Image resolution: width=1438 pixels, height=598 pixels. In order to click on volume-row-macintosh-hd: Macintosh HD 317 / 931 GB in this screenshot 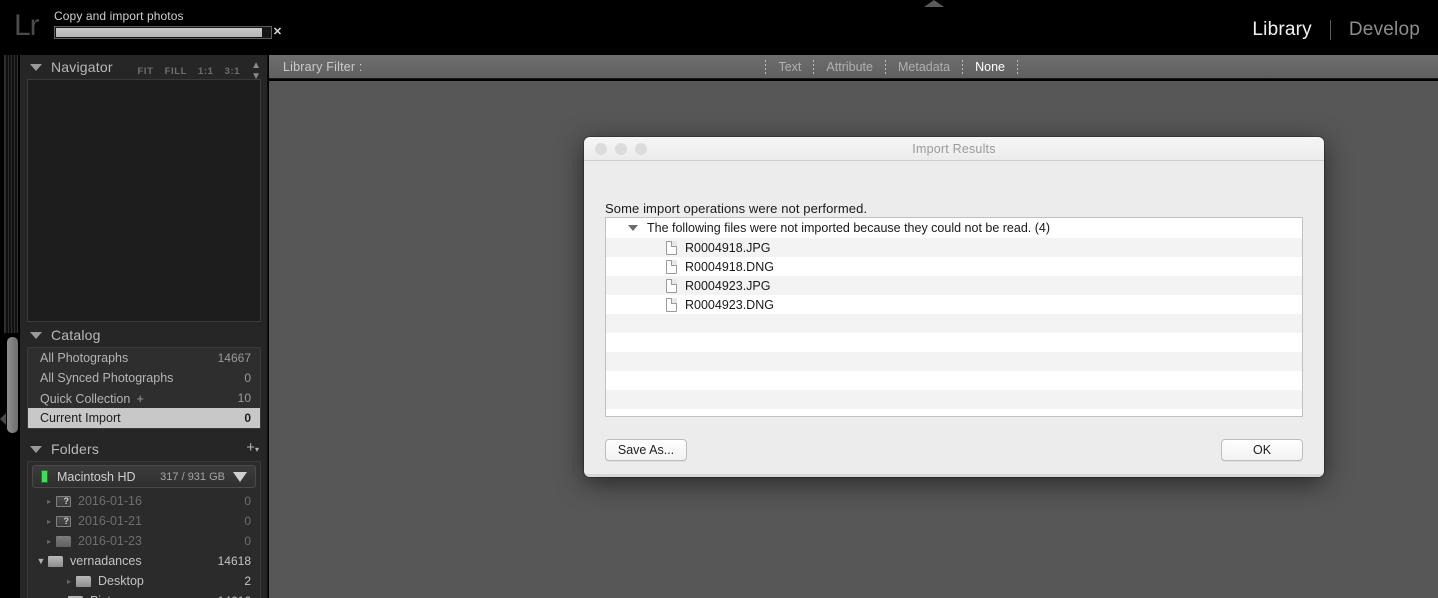, I will do `click(144, 476)`.